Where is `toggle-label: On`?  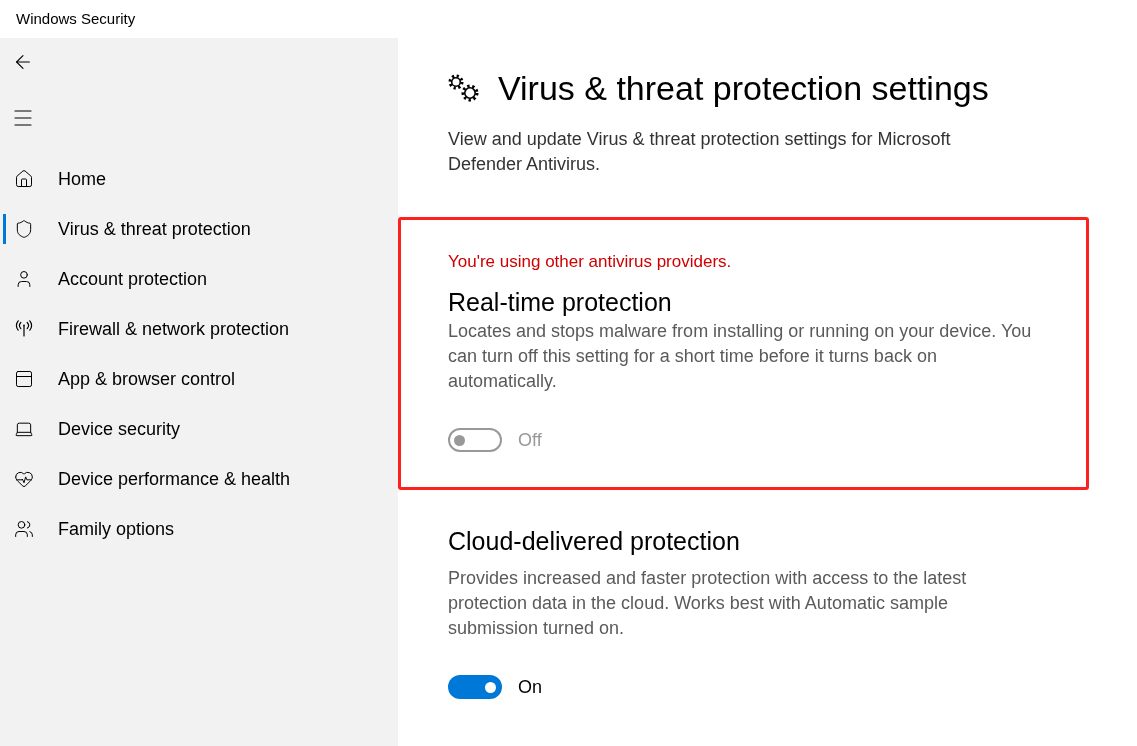
toggle-label: On is located at coordinates (530, 687).